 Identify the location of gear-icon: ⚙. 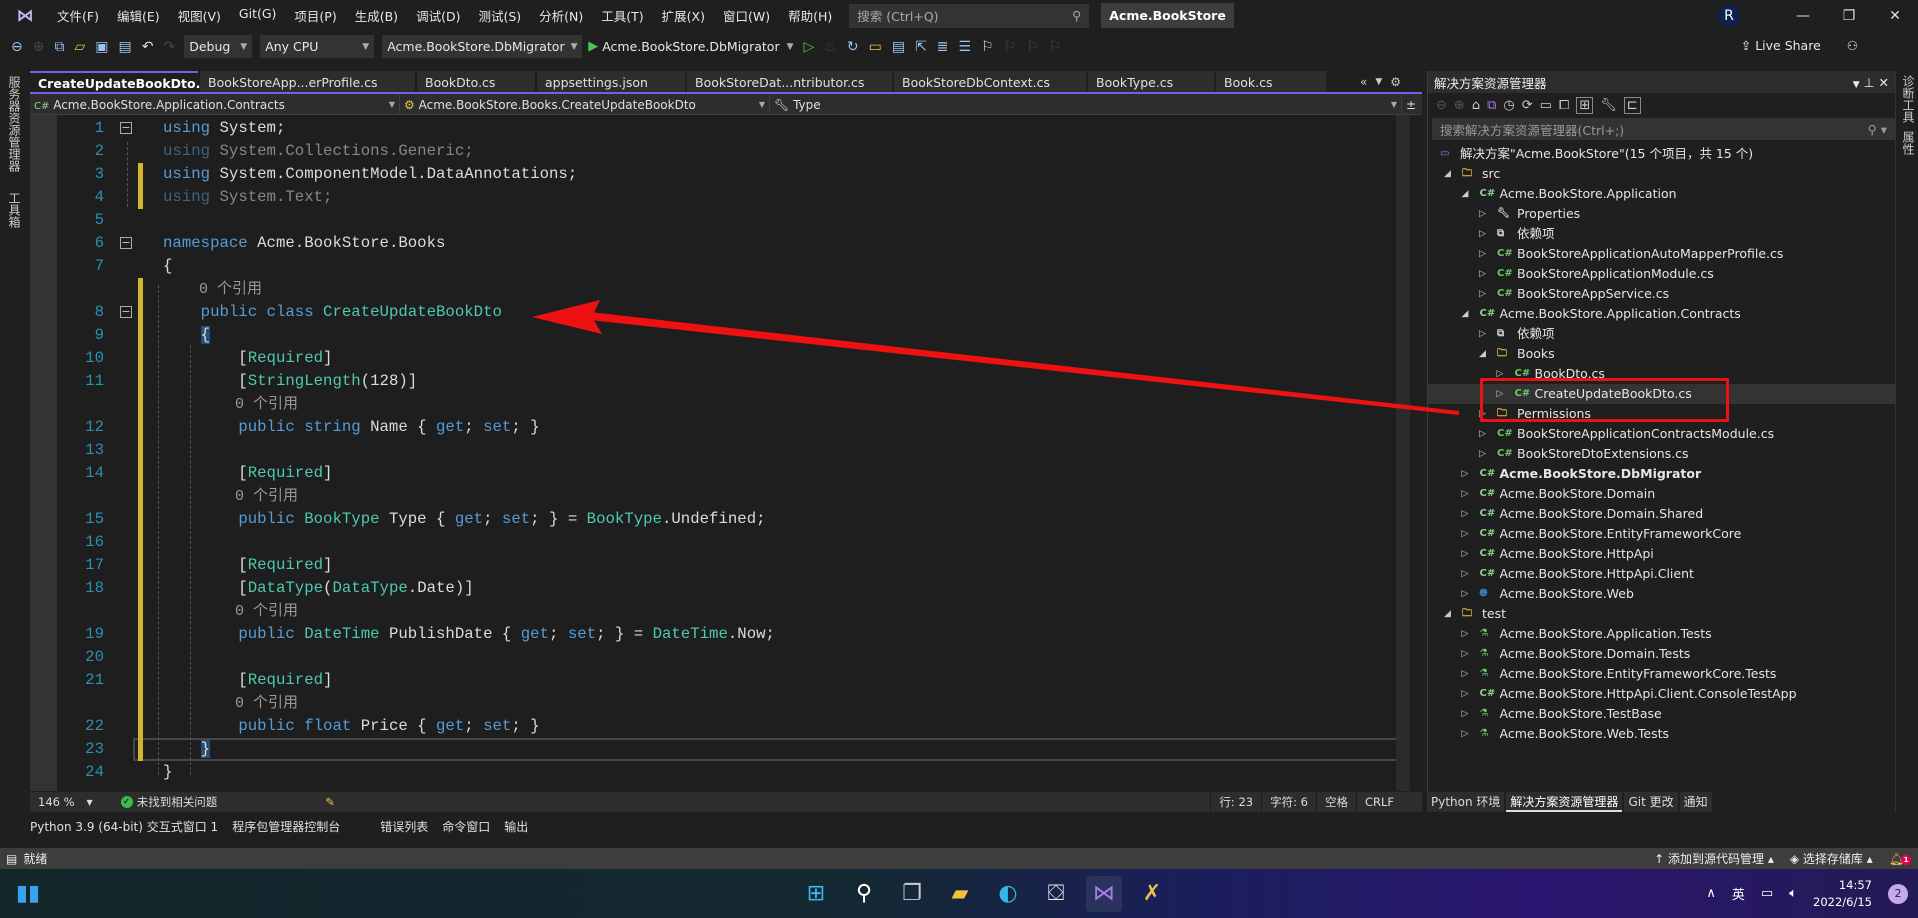
(1395, 82).